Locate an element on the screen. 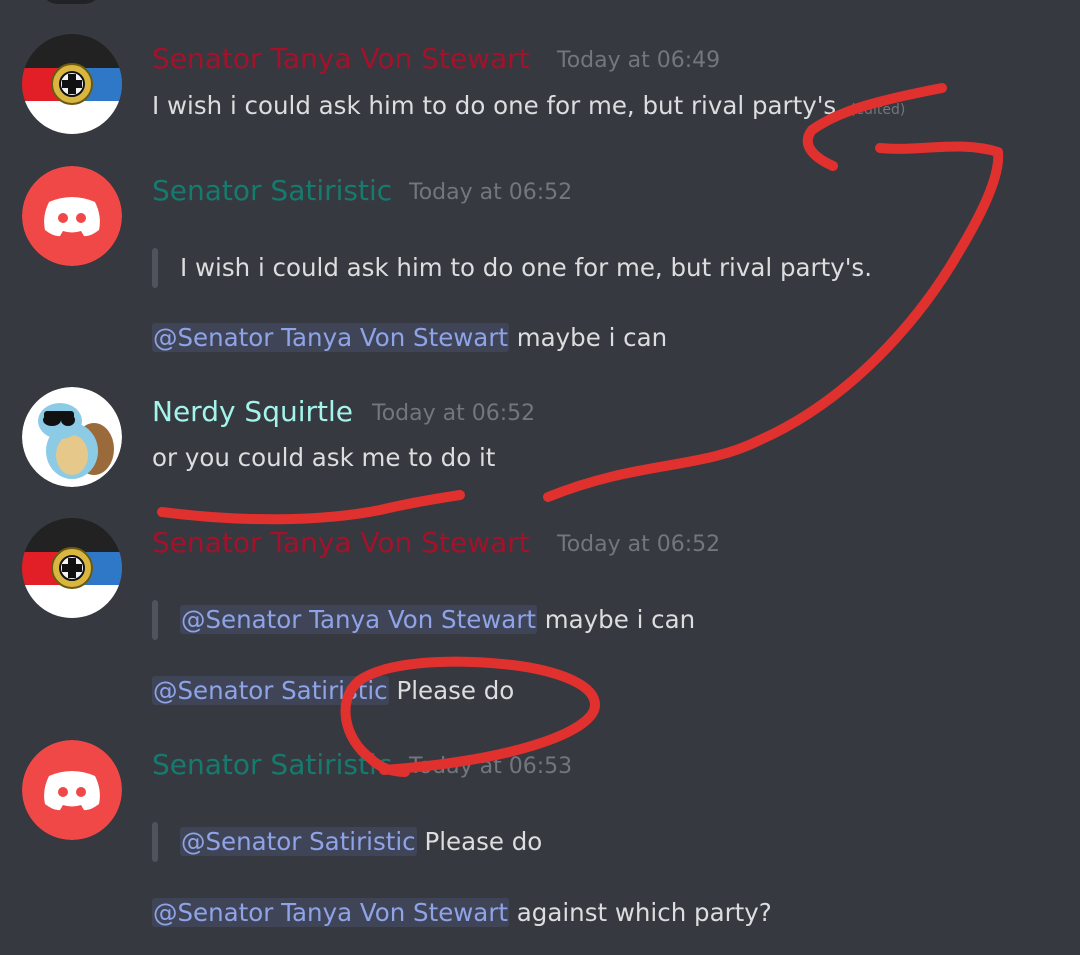 Image resolution: width=1080 pixels, height=955 pixels. message-content: Please do is located at coordinates (455, 690).